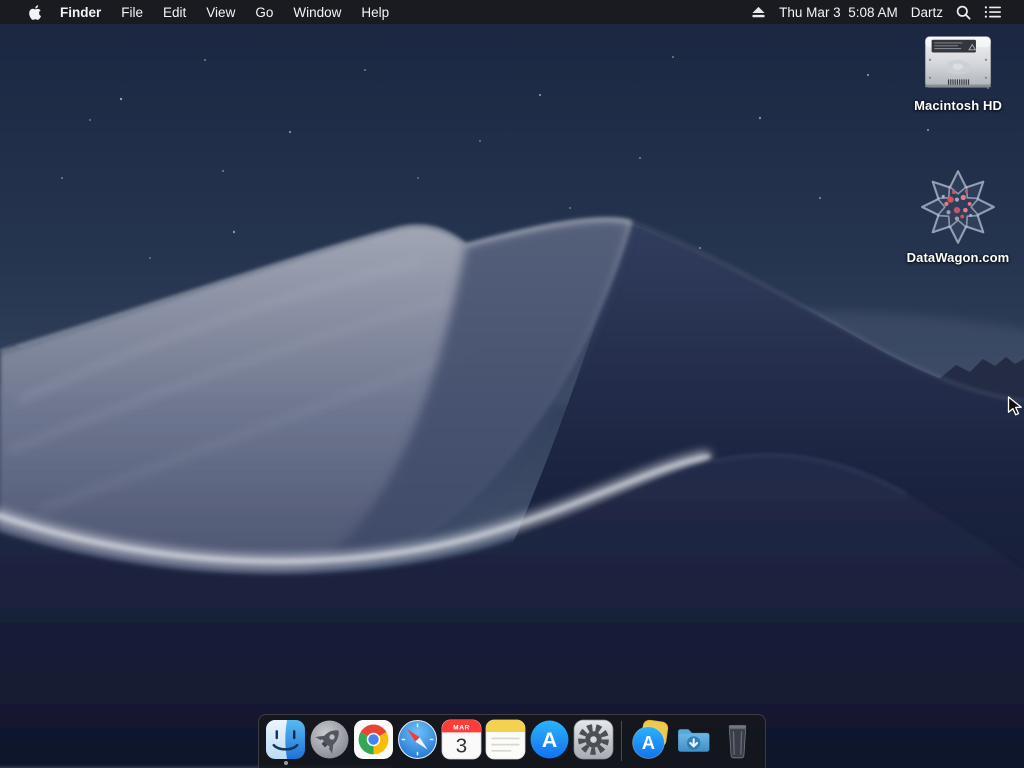 The image size is (1024, 768). I want to click on dock-item-calendar: MAR 3, so click(461, 742).